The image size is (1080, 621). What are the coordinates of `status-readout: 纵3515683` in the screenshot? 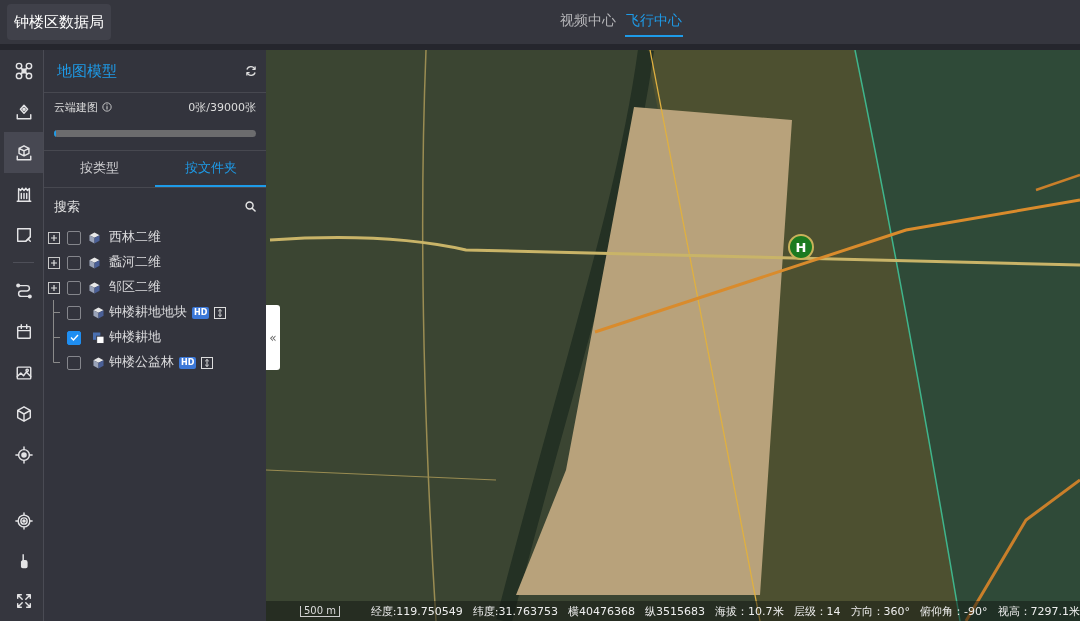 It's located at (675, 611).